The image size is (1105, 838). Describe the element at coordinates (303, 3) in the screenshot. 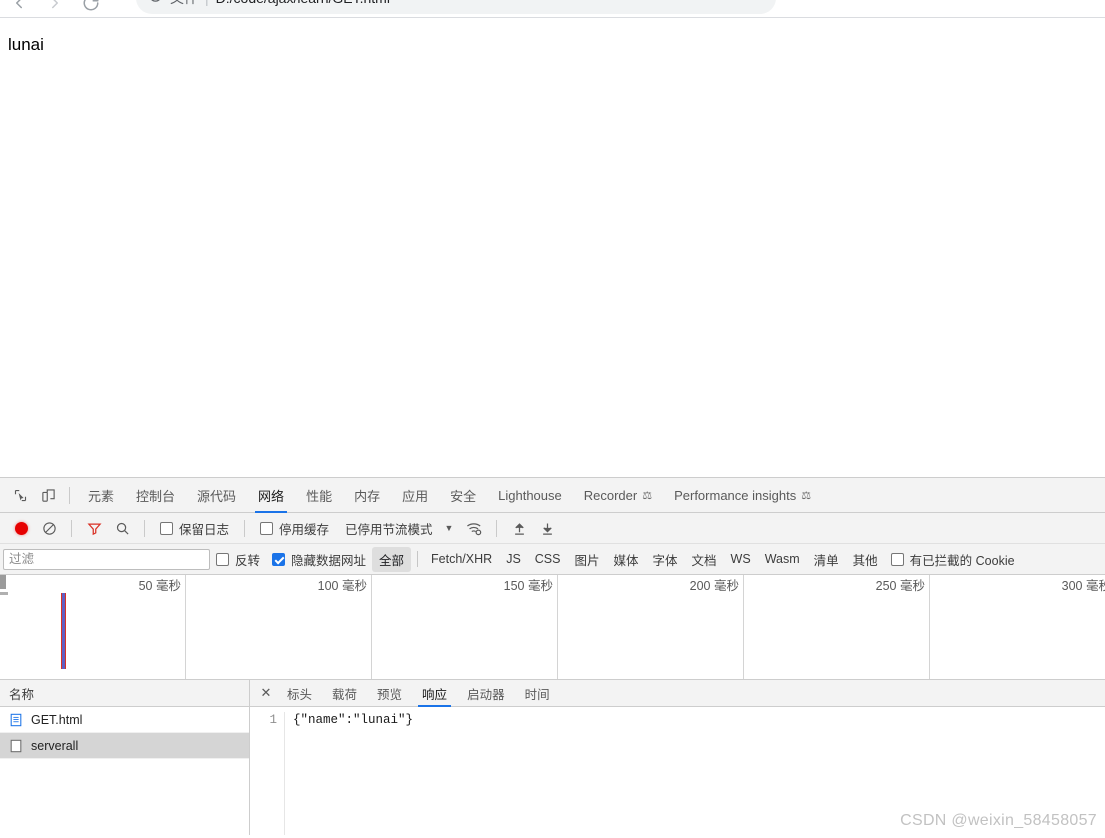

I see `url-text: D:/code/ajax/learn/GET.html` at that location.